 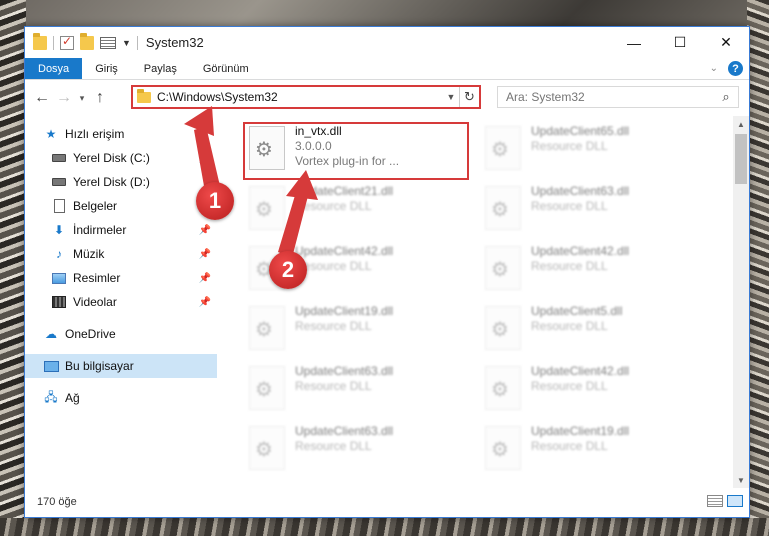 What do you see at coordinates (87, 41) in the screenshot?
I see `new-folder-icon` at bounding box center [87, 41].